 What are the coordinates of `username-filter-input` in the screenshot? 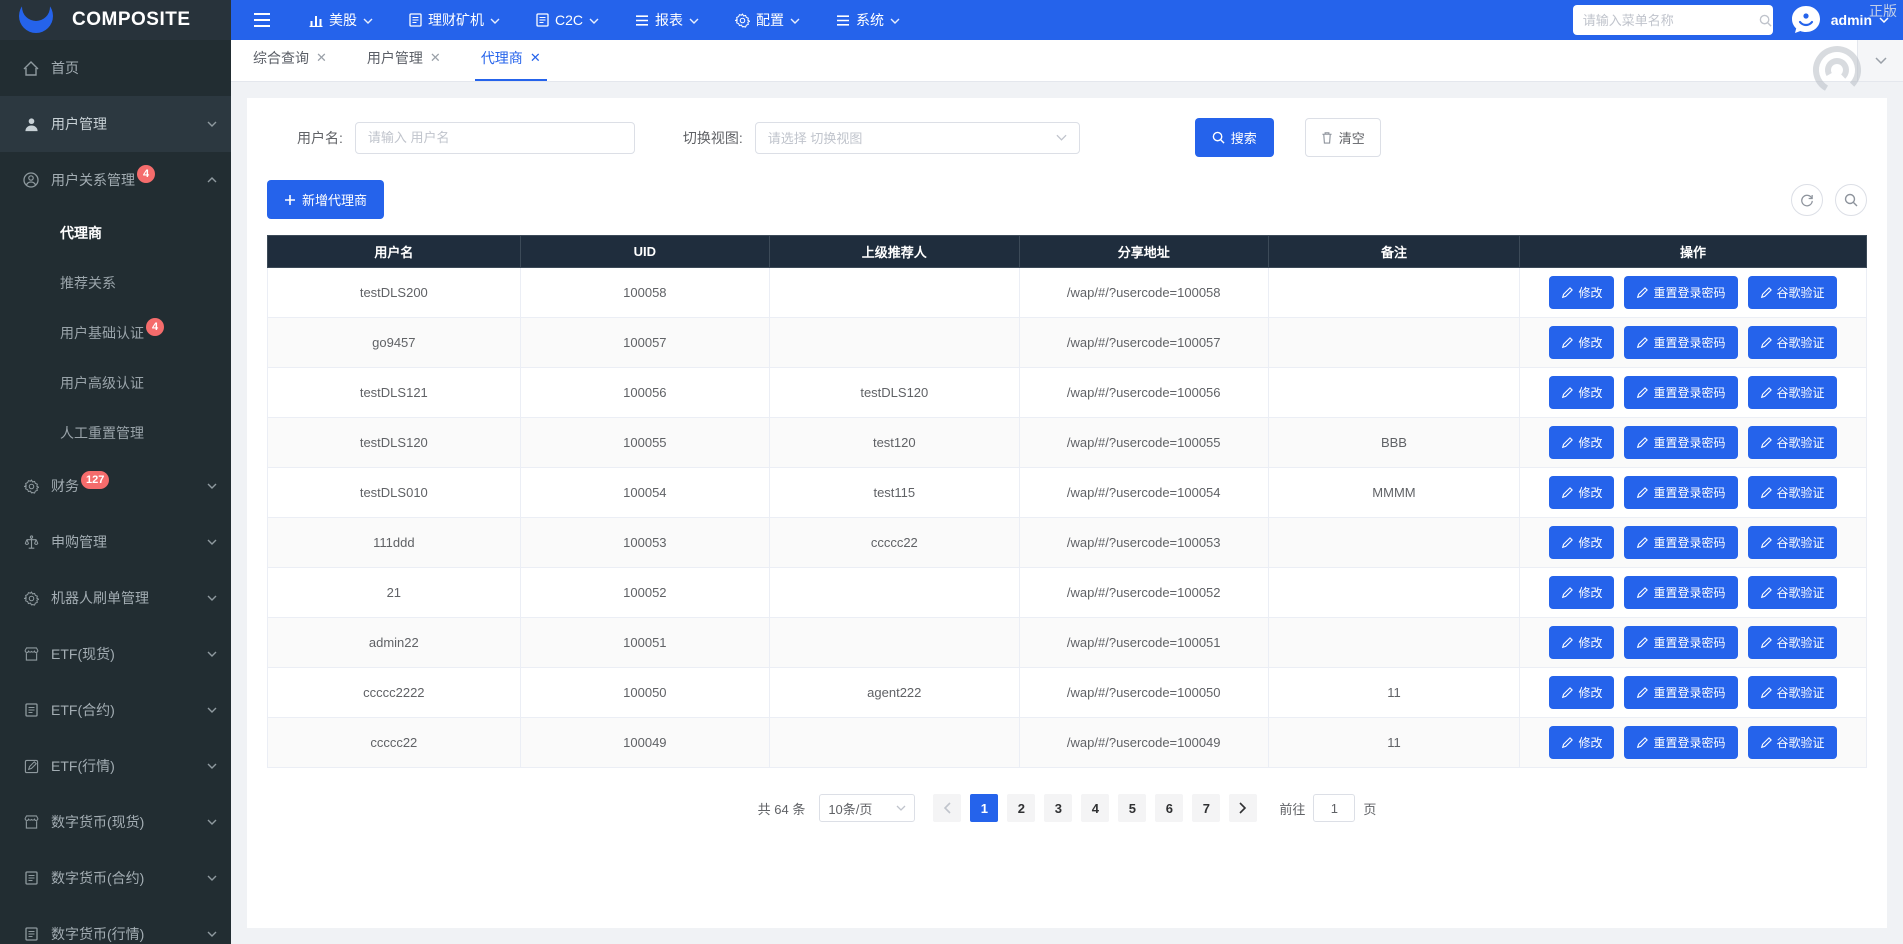 It's located at (494, 137).